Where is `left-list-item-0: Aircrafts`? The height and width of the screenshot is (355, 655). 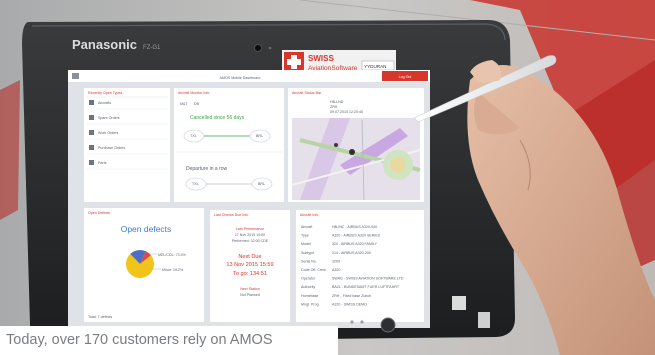 left-list-item-0: Aircrafts is located at coordinates (104, 103).